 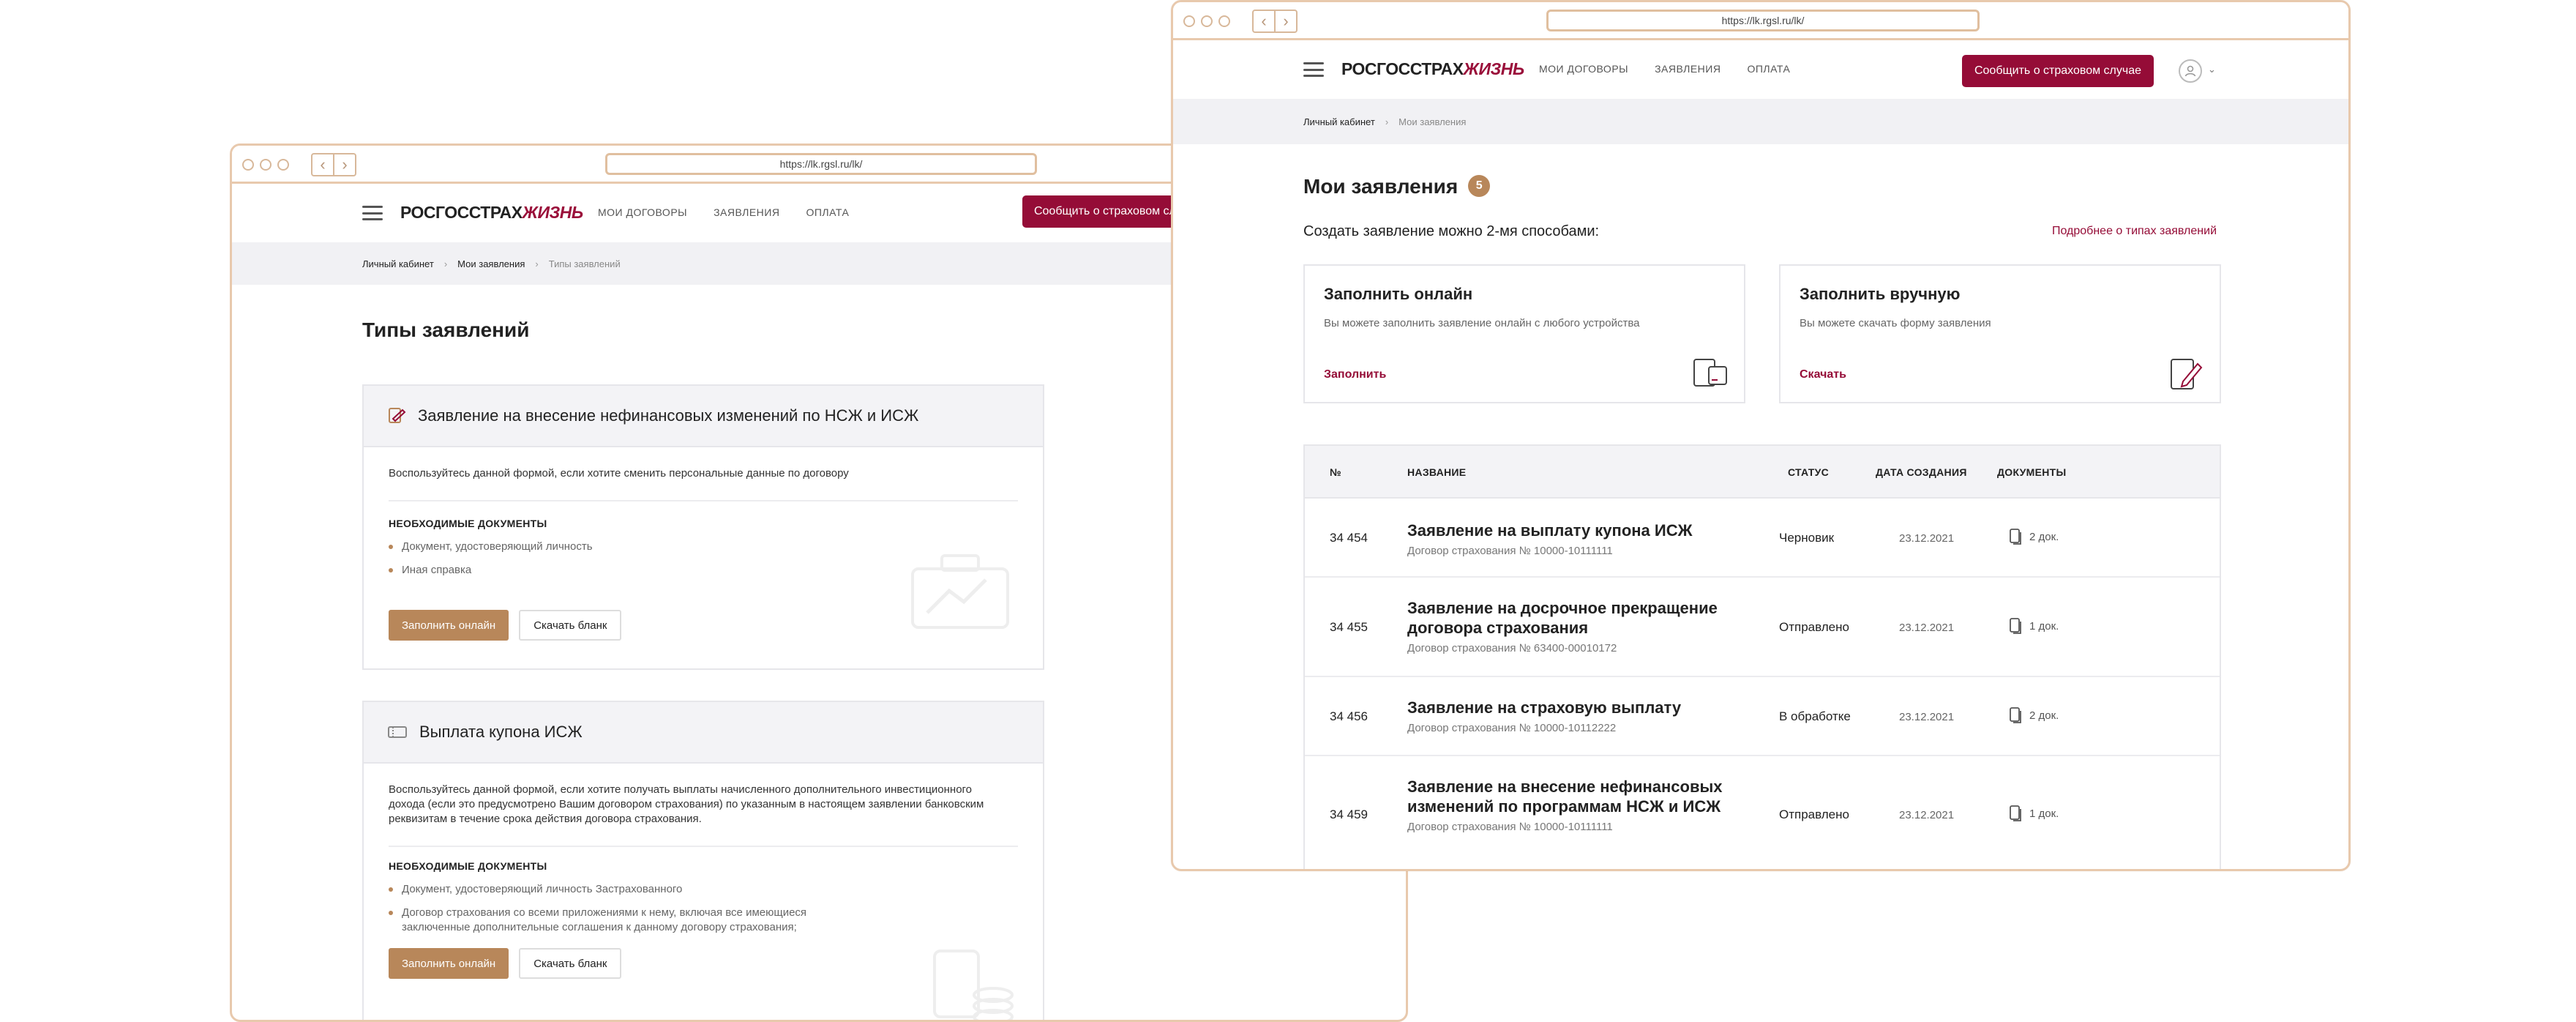 I want to click on row-number: 34 455, so click(x=1349, y=627).